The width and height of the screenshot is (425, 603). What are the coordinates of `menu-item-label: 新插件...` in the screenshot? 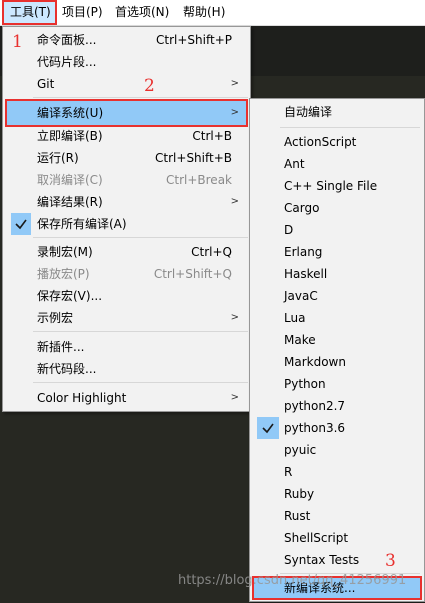 It's located at (61, 347).